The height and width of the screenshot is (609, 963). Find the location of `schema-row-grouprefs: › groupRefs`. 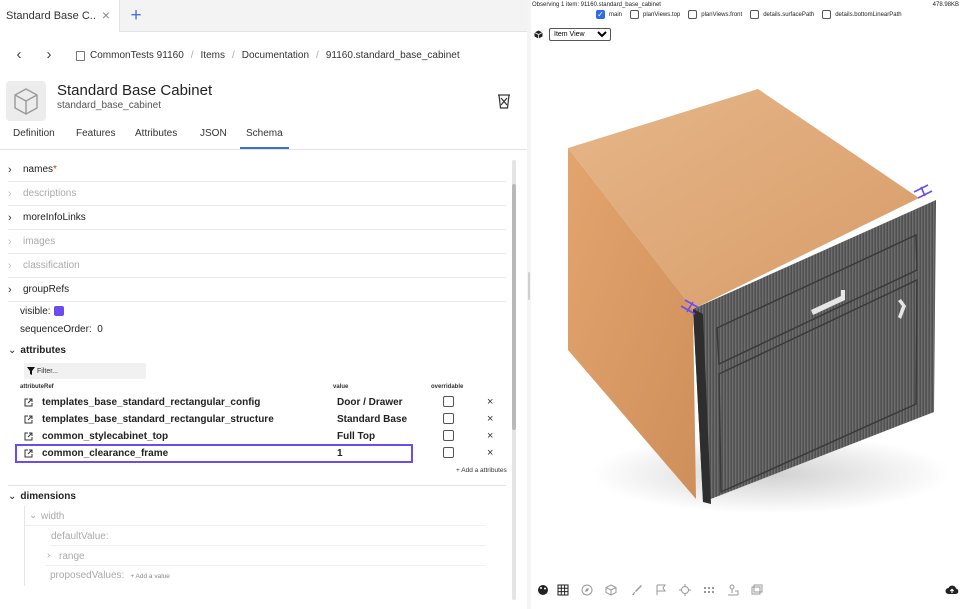

schema-row-grouprefs: › groupRefs is located at coordinates (257, 290).